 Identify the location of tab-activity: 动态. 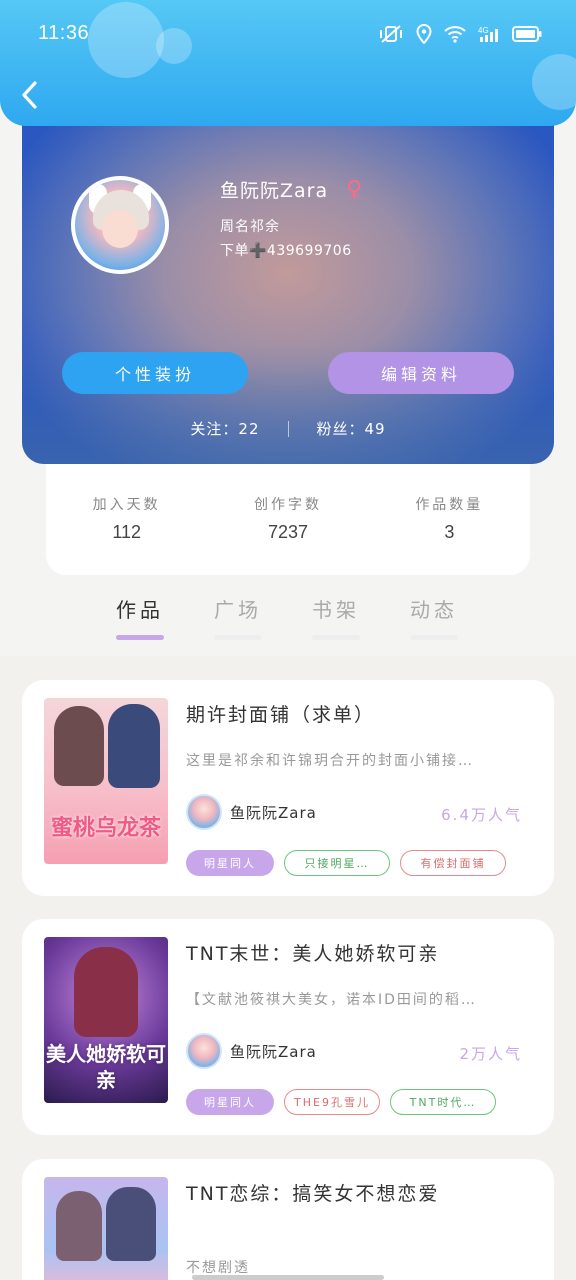
(434, 617).